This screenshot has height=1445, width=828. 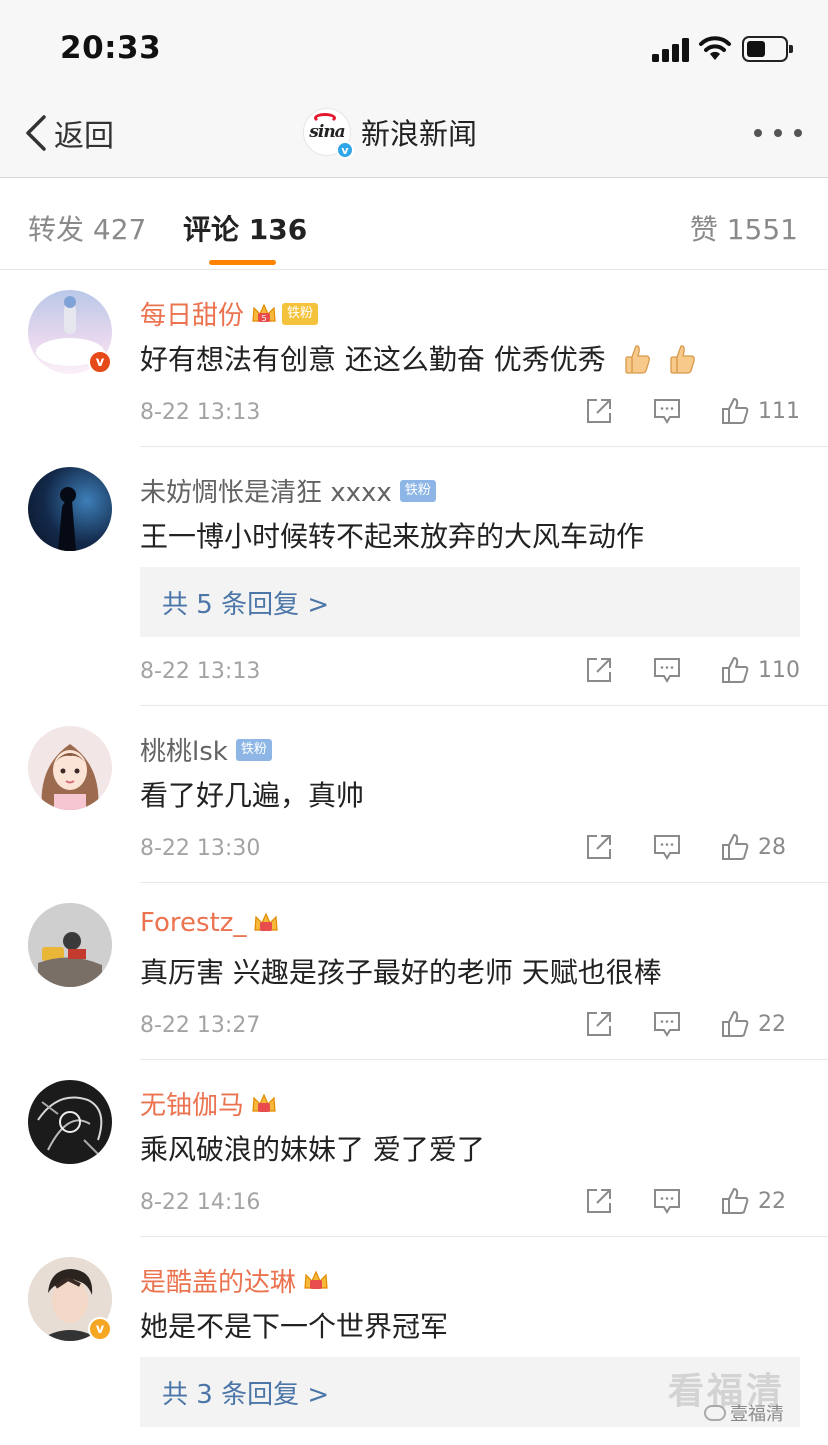 I want to click on watermark-sub: 壹福清, so click(x=744, y=1413).